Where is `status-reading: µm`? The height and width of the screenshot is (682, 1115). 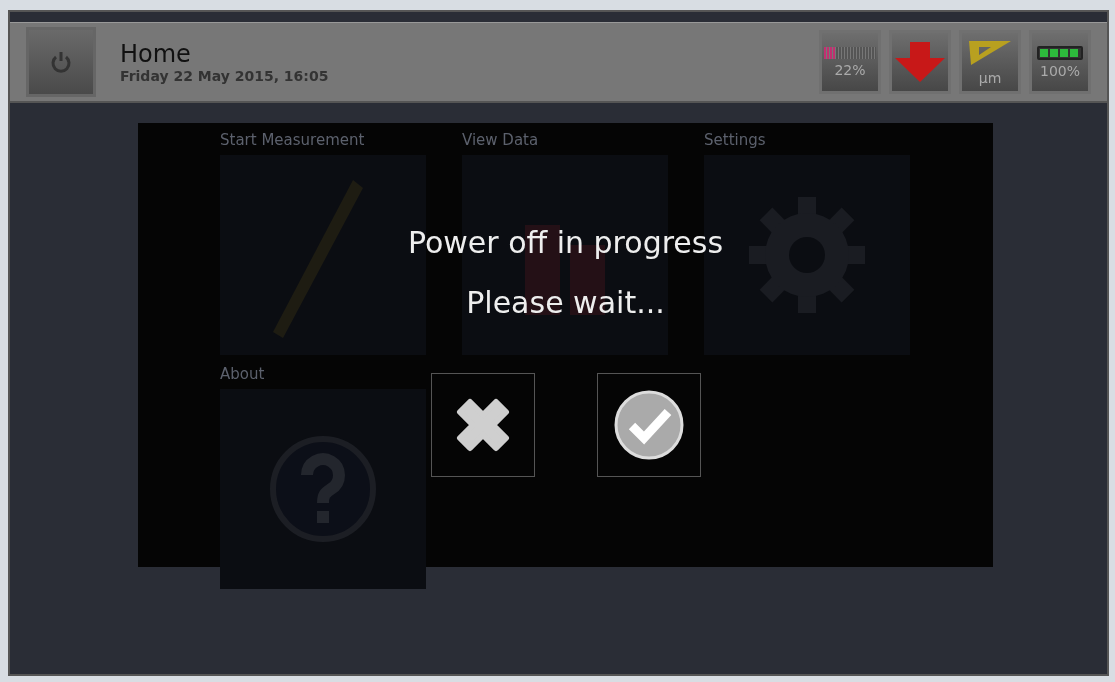 status-reading: µm is located at coordinates (990, 77).